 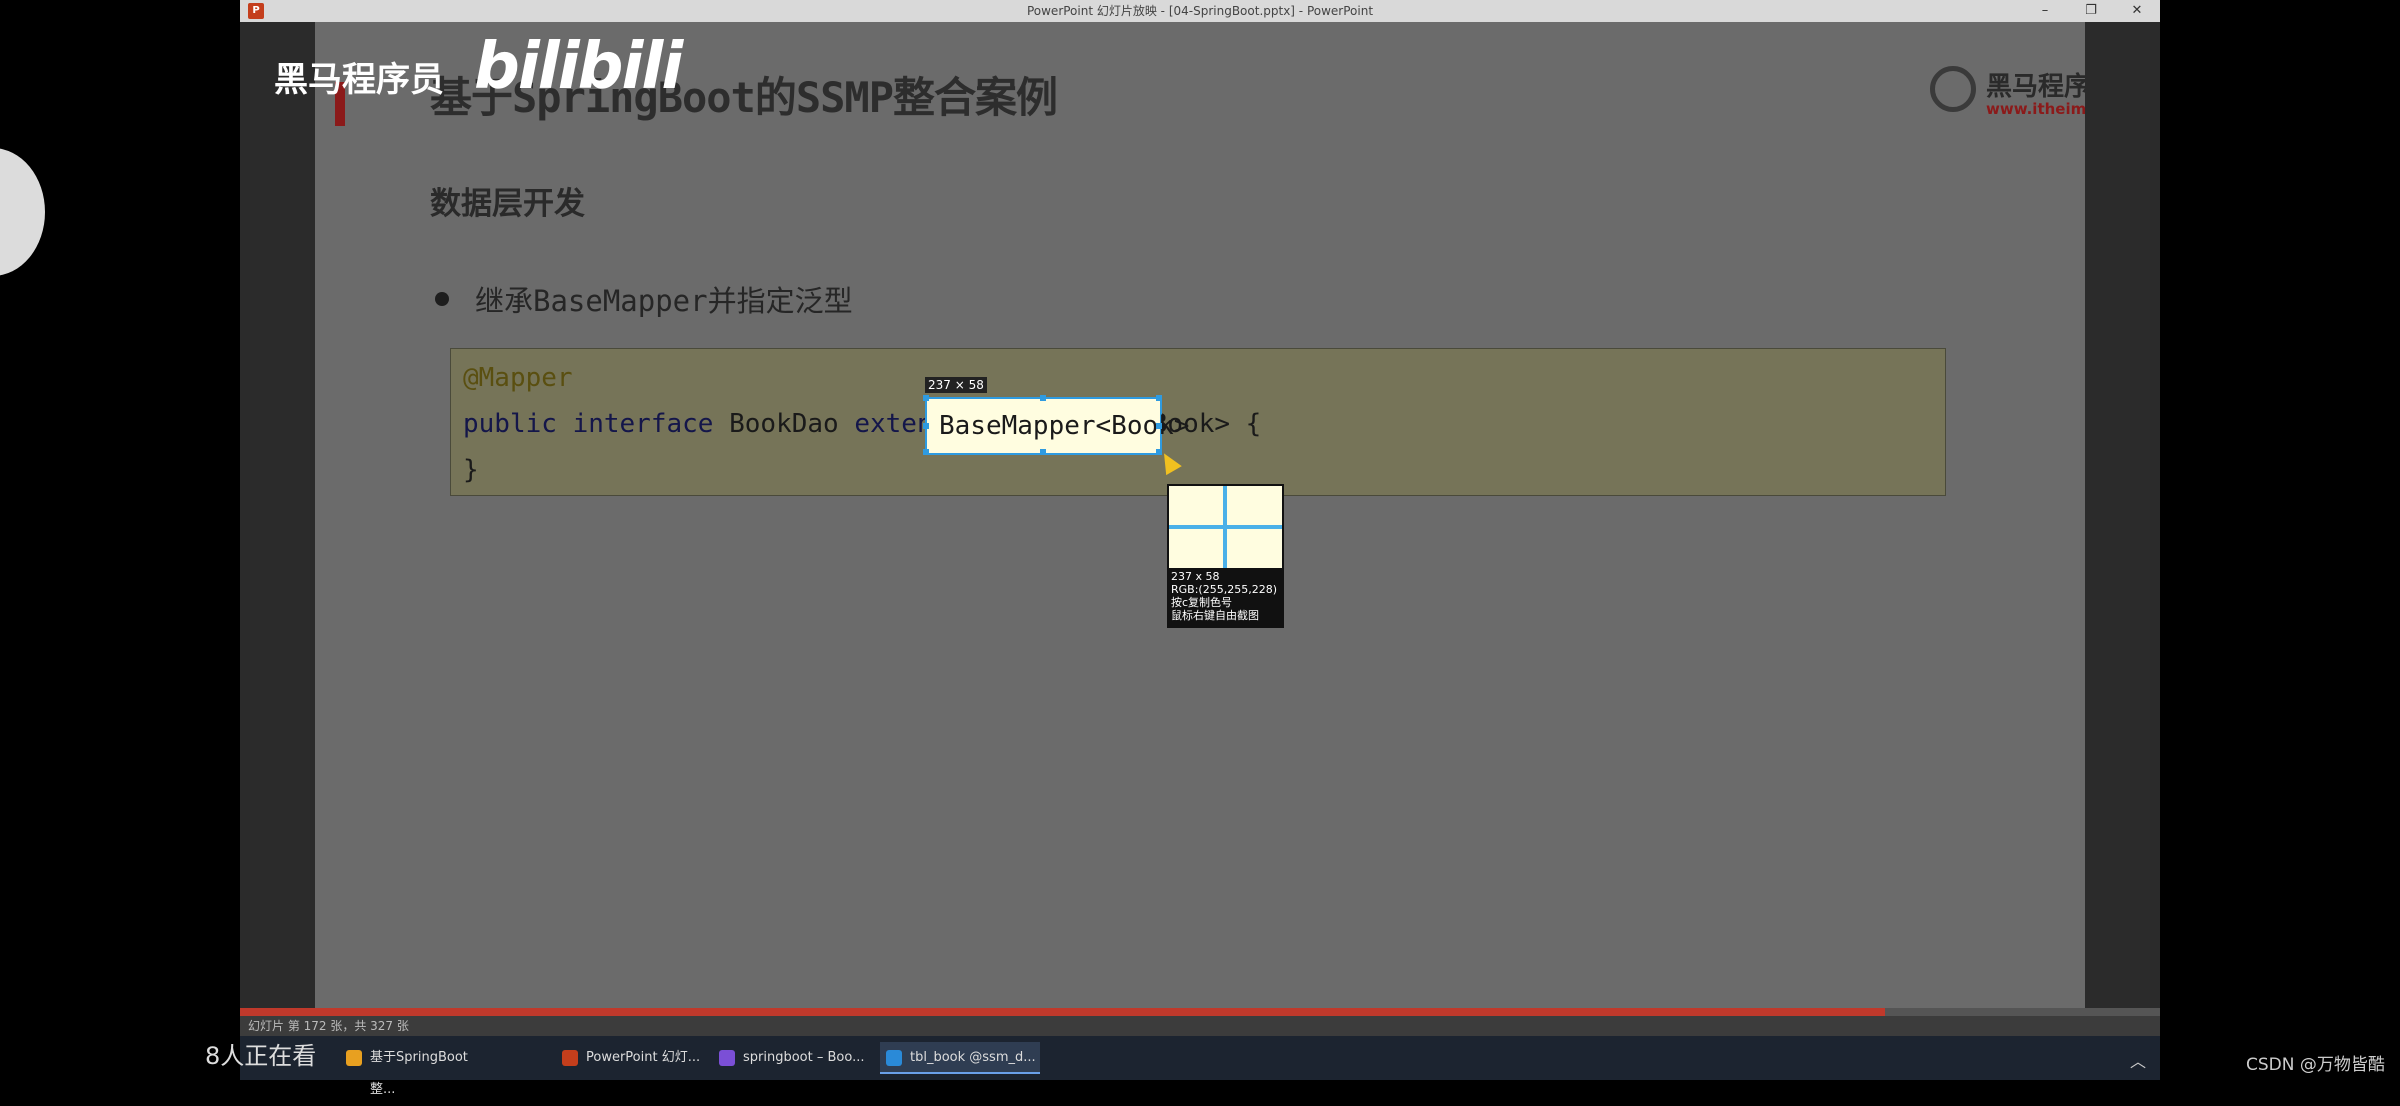 I want to click on restore-button: ❐, so click(x=2091, y=11).